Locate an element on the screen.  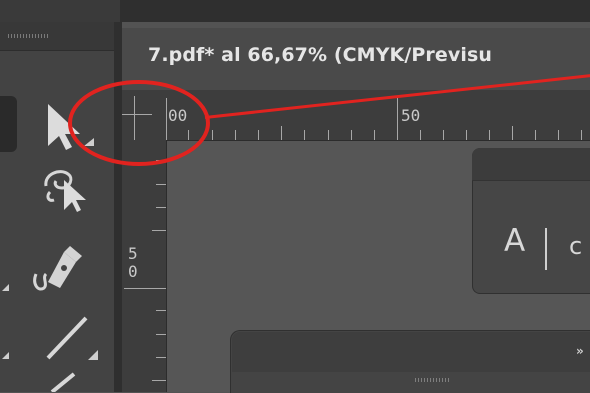
pen-tool is located at coordinates (62, 270).